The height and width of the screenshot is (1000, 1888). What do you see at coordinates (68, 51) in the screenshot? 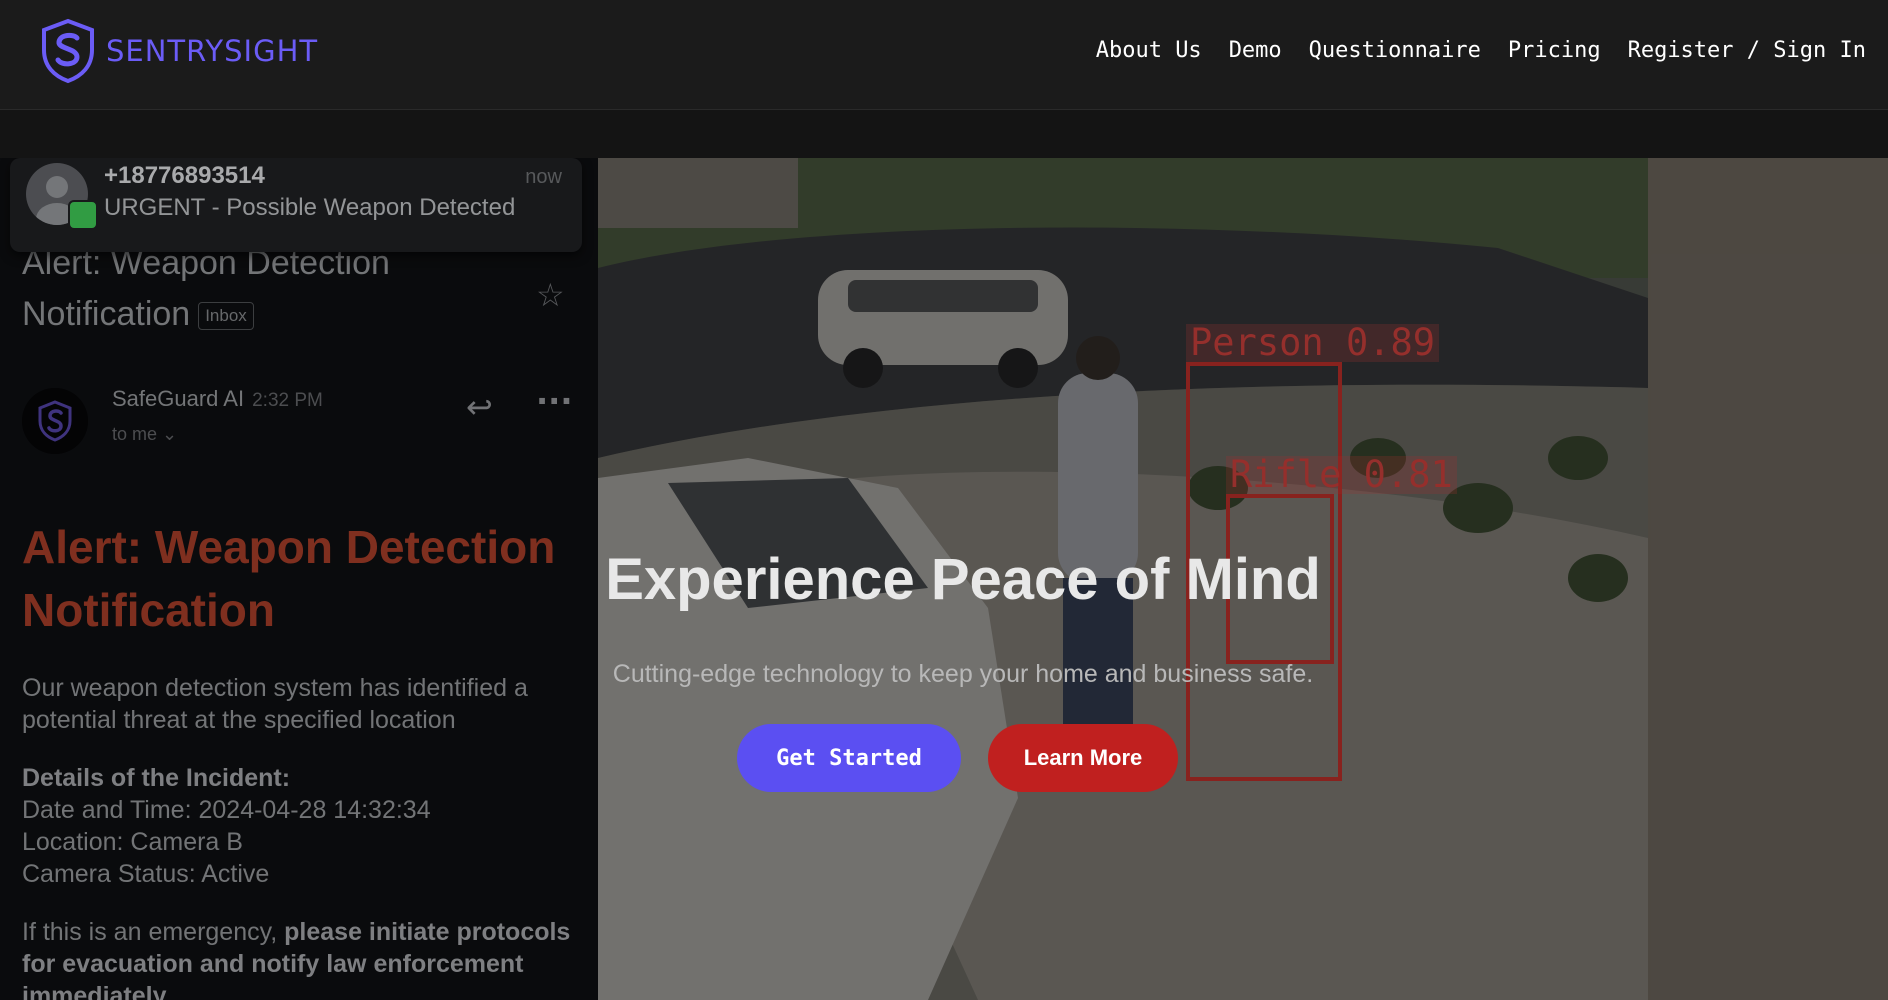
I see `shield-logo-icon` at bounding box center [68, 51].